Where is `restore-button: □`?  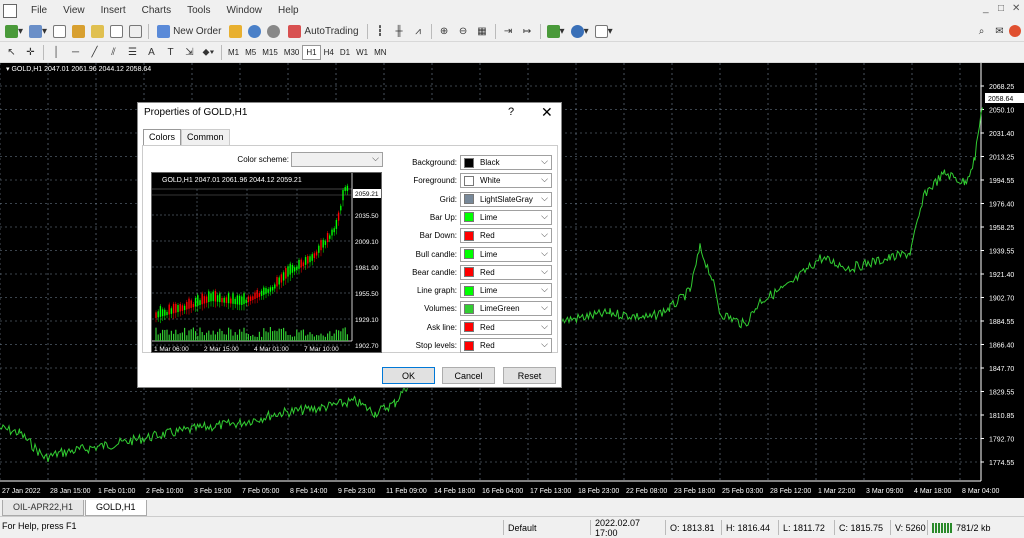
restore-button: □ is located at coordinates (1001, 8).